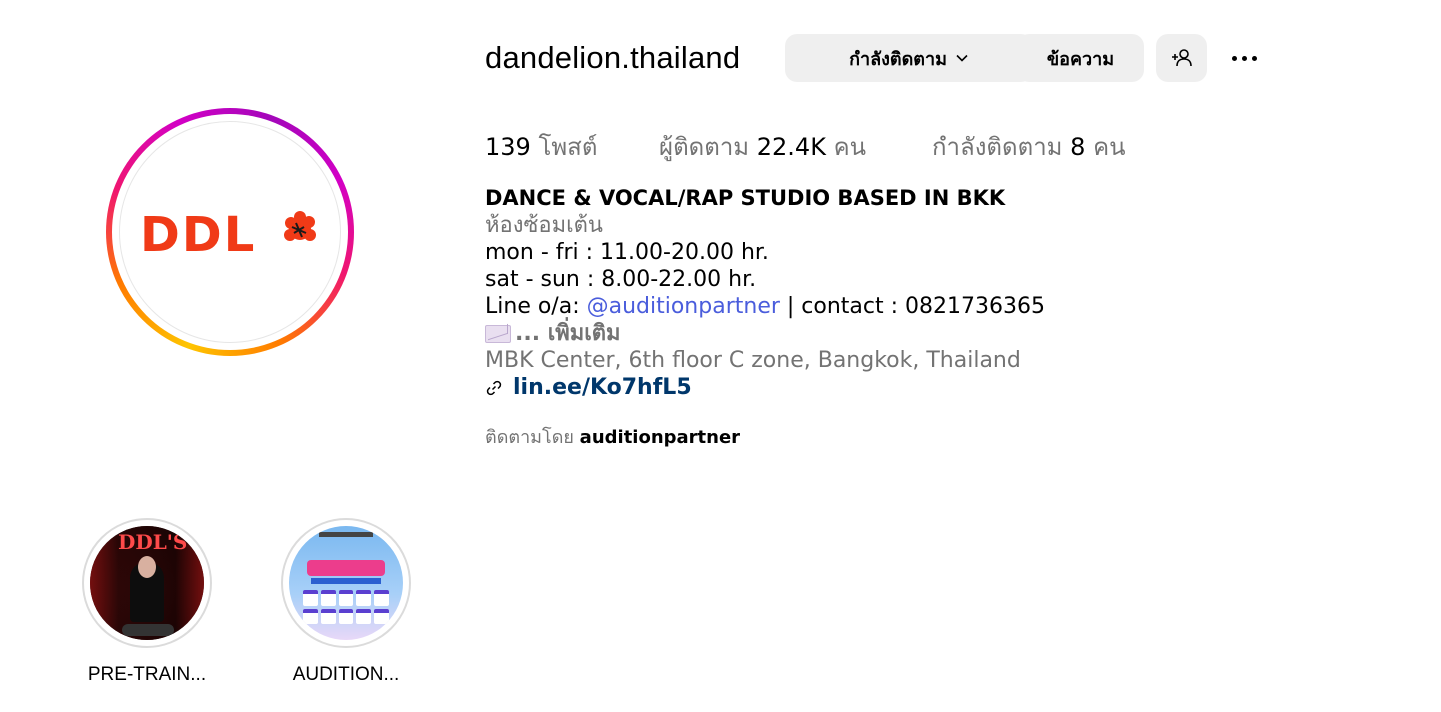  Describe the element at coordinates (1078, 147) in the screenshot. I see `following-count-value: 8` at that location.